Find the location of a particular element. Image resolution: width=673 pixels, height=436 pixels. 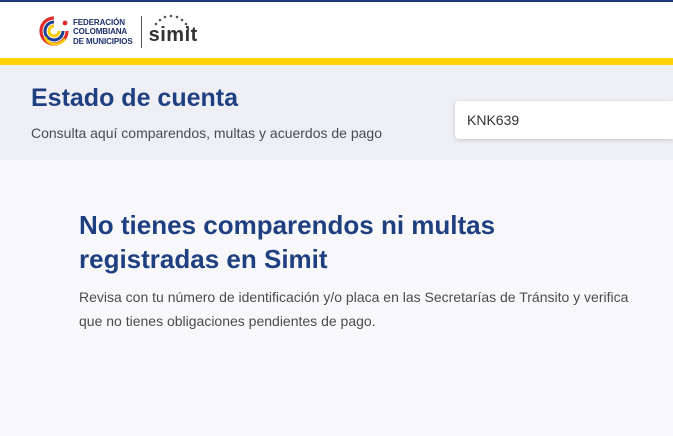

logo-divider is located at coordinates (141, 32).